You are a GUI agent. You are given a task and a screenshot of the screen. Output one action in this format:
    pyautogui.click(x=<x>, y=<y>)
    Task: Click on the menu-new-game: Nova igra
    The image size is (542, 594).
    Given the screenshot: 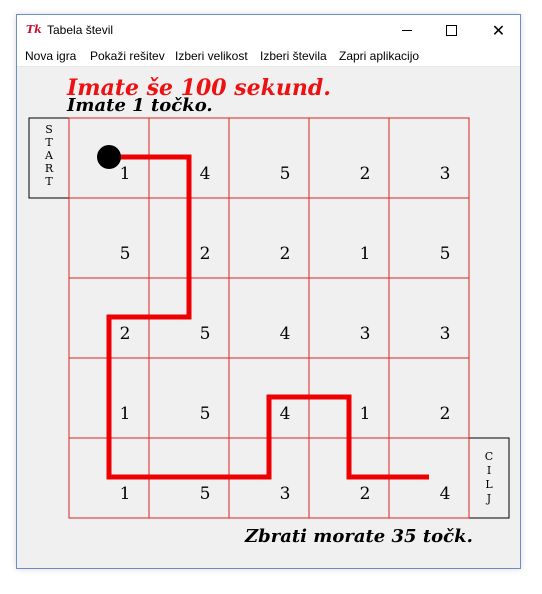 What is the action you would take?
    pyautogui.click(x=50, y=56)
    